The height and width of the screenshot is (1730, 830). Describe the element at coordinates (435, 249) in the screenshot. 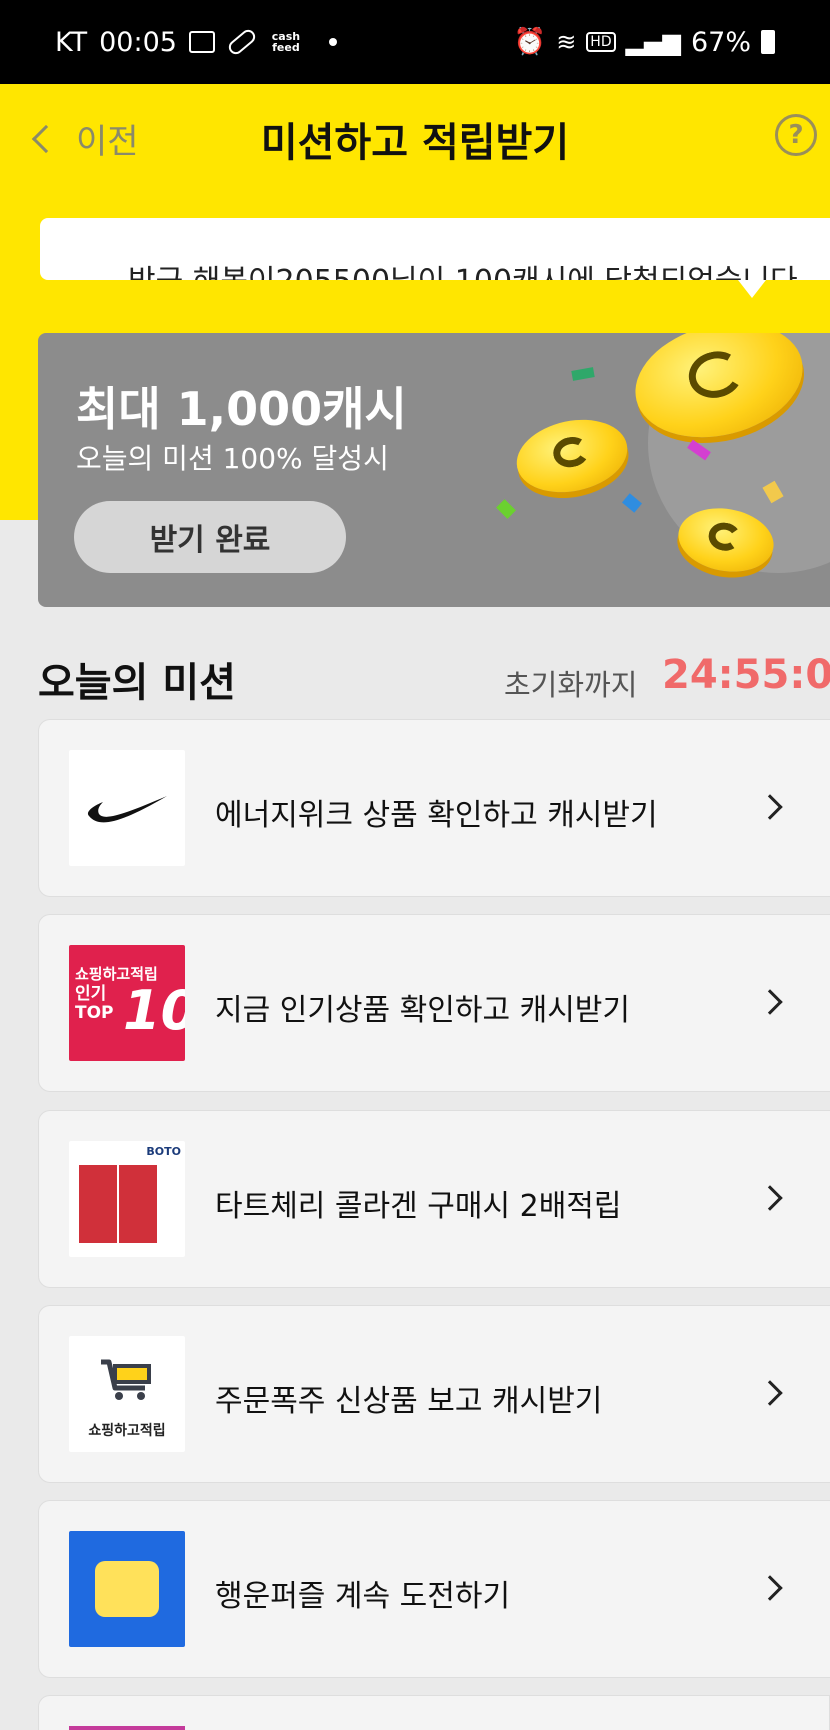

I see `winner-ticker: 박근 해봉이205500님이 100캐시에 당첨되었습니다` at that location.